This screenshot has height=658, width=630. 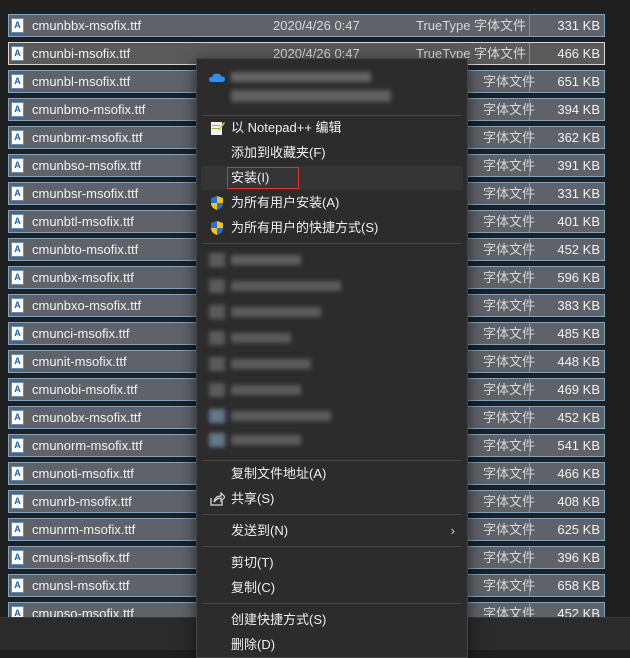 What do you see at coordinates (578, 25) in the screenshot?
I see `file-size: 331 KB` at bounding box center [578, 25].